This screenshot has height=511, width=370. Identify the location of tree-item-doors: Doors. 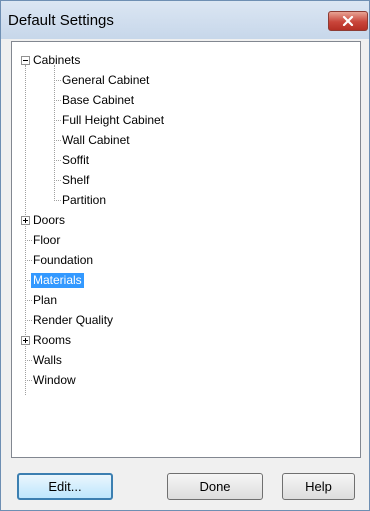
(49, 220).